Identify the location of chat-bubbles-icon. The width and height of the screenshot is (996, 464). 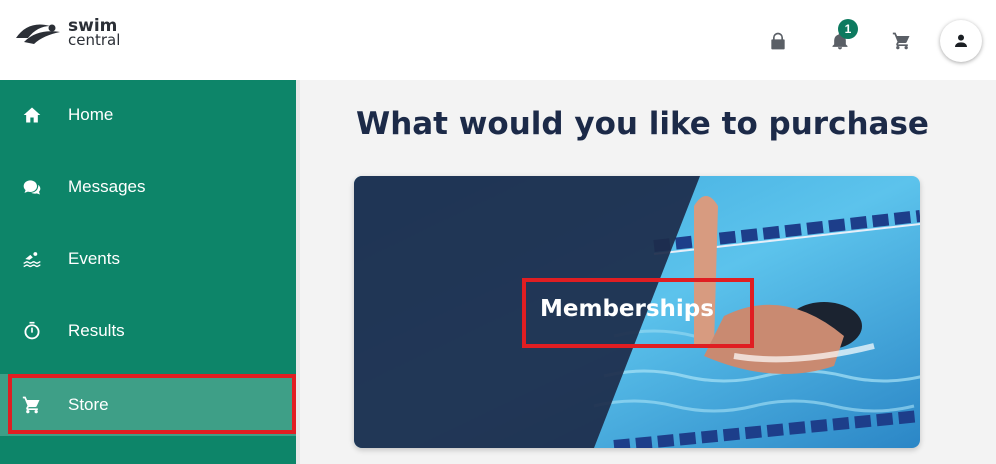
(32, 187).